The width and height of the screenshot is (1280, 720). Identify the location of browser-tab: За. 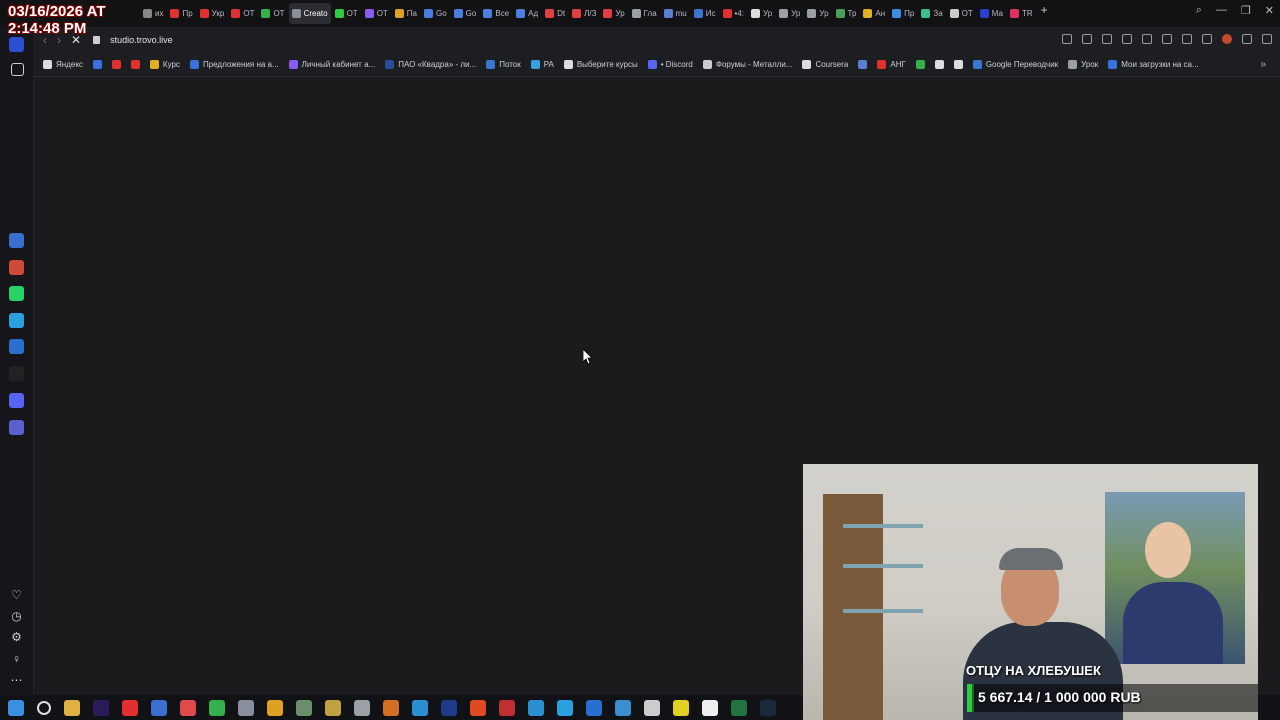
(931, 13).